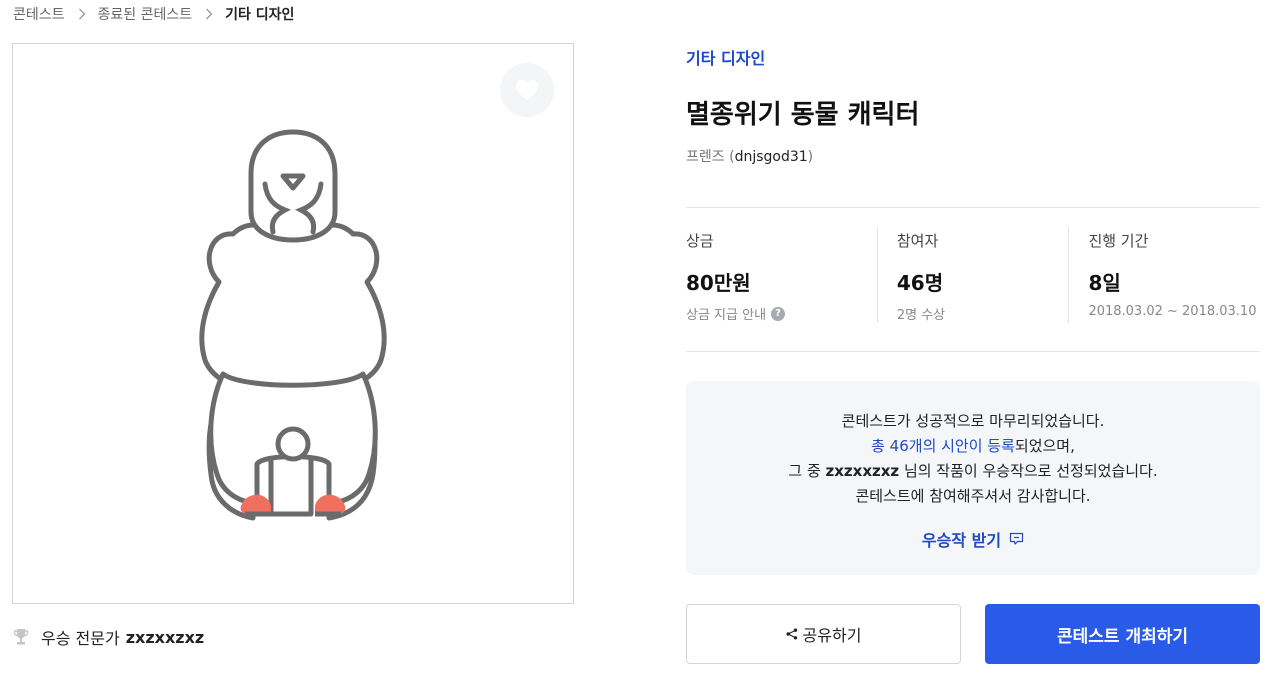 The width and height of the screenshot is (1280, 677). I want to click on host-name: 프렌즈, so click(705, 157).